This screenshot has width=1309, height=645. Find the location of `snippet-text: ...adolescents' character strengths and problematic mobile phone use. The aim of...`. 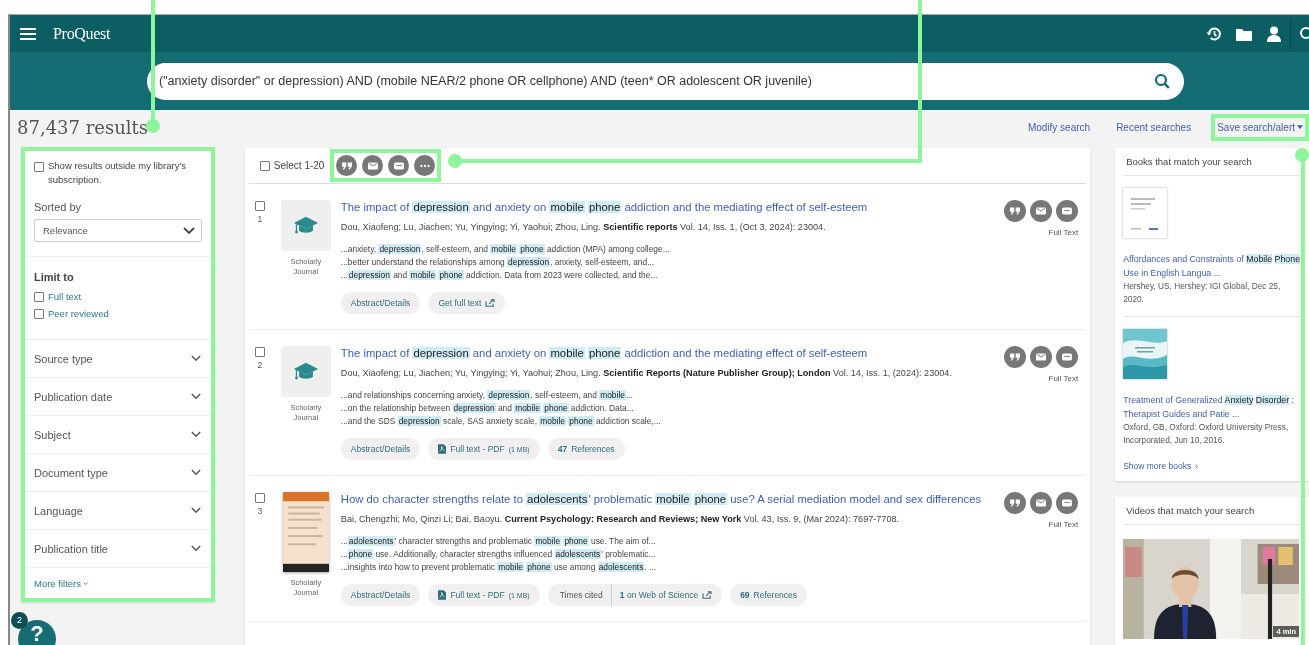

snippet-text: ...adolescents' character strengths and problematic mobile phone use. The aim of... is located at coordinates (498, 541).